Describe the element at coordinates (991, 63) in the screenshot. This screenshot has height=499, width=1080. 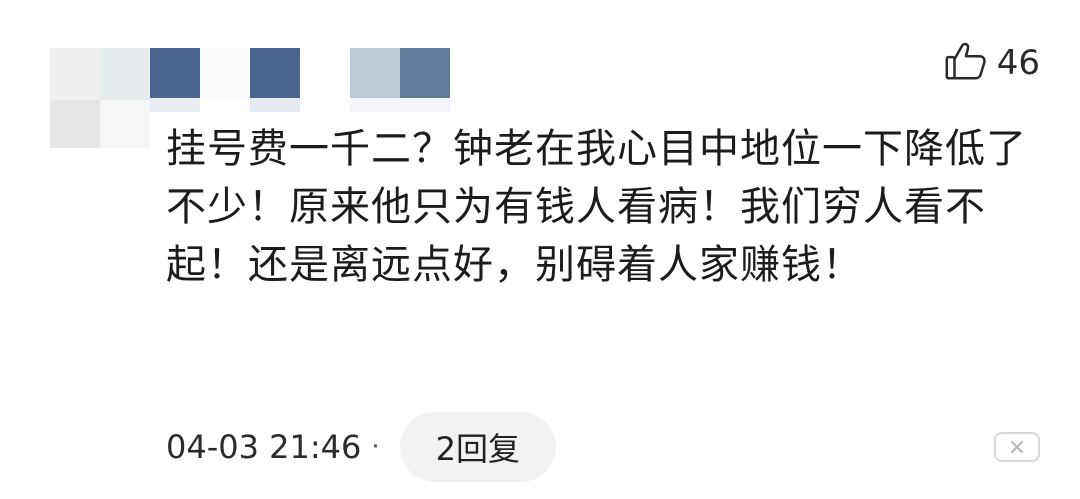
I see `like-button: 46` at that location.